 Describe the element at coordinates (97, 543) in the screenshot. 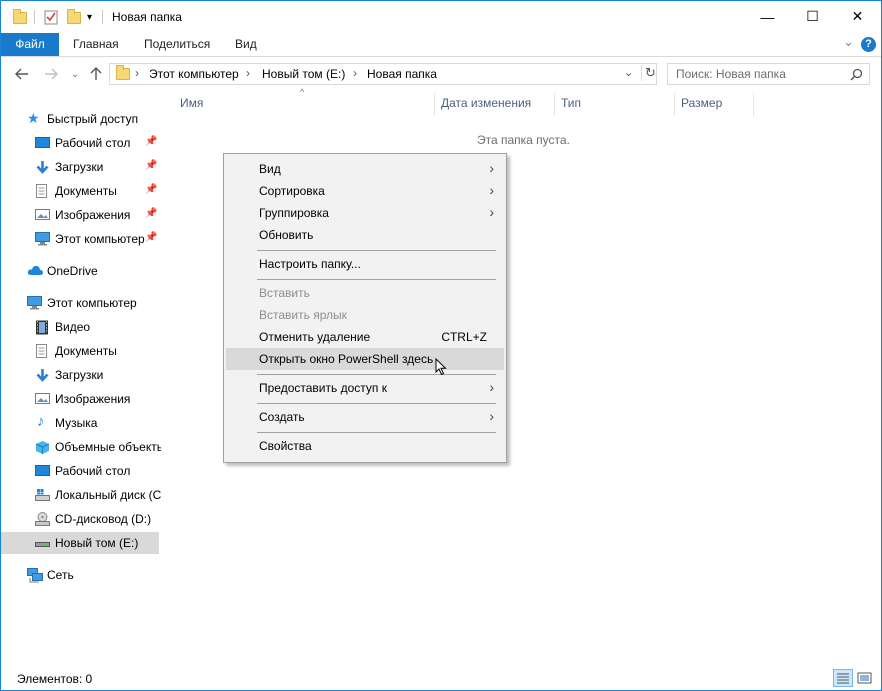

I see `nav-label: Новый том (E:)` at that location.